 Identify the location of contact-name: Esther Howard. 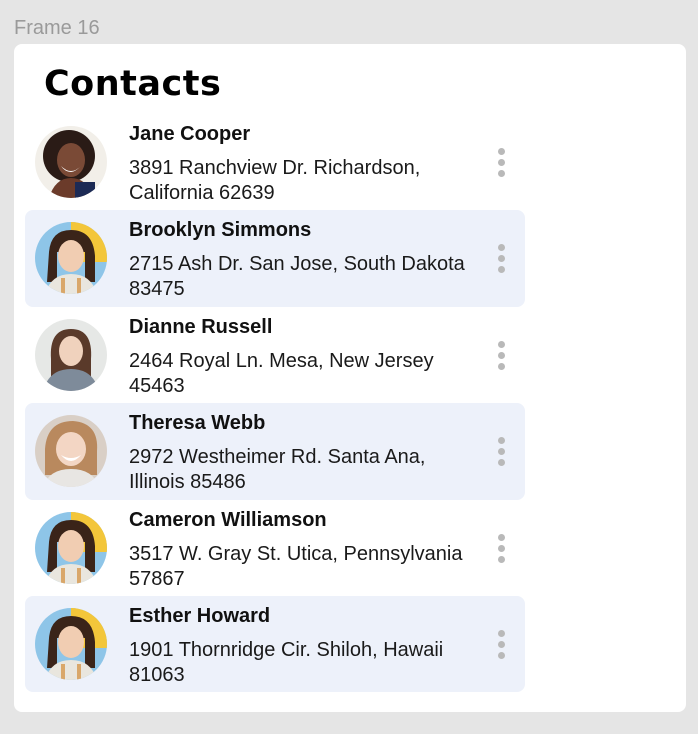
(200, 615).